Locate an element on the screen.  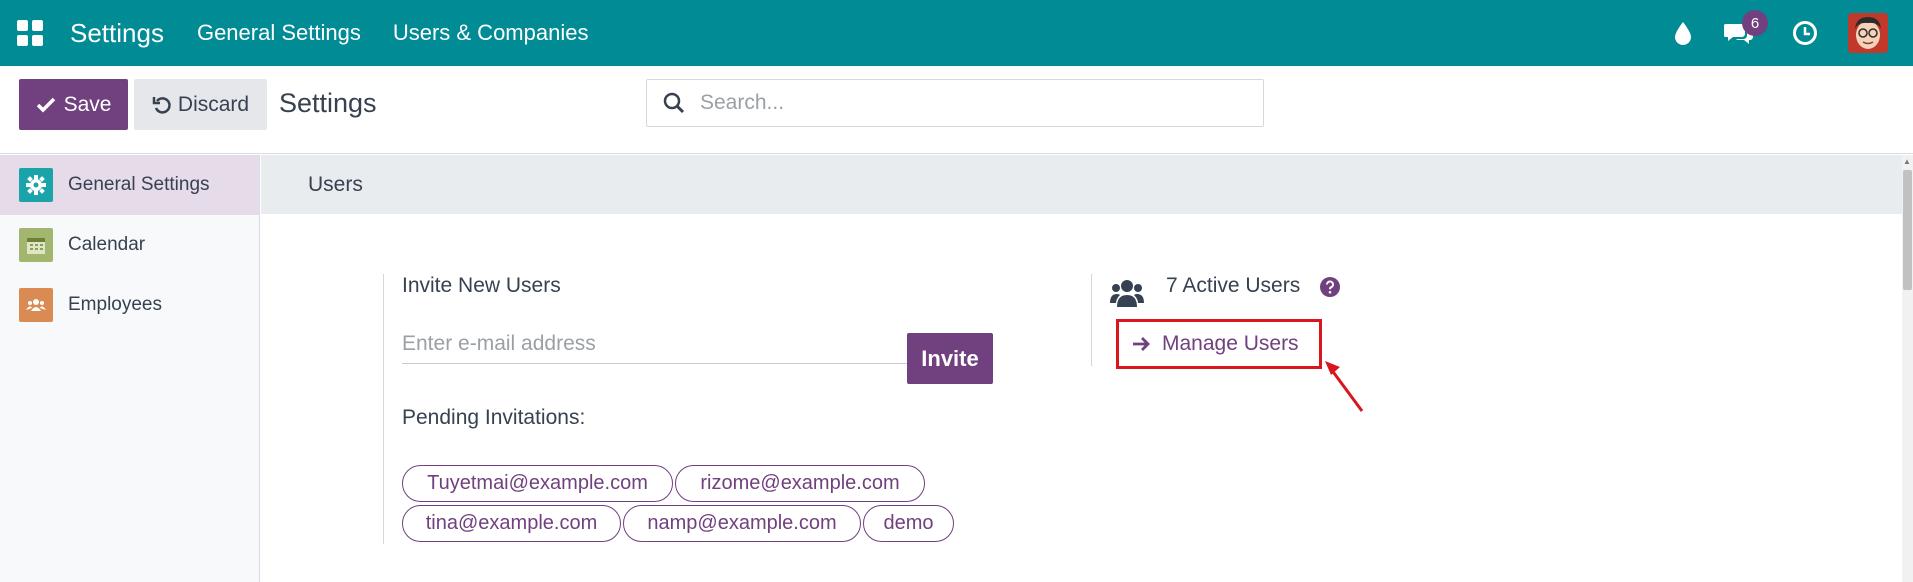
manage-users-label: Manage Users is located at coordinates (1230, 343).